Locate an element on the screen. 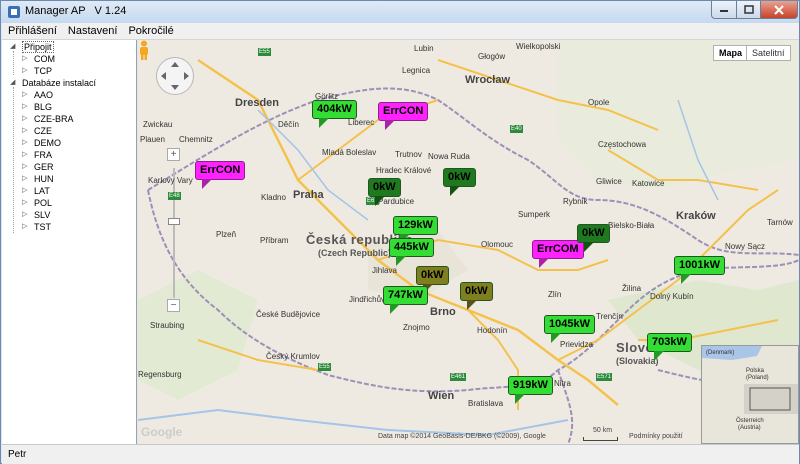 This screenshot has width=800, height=464. map-type-map-button: Mapa is located at coordinates (731, 53).